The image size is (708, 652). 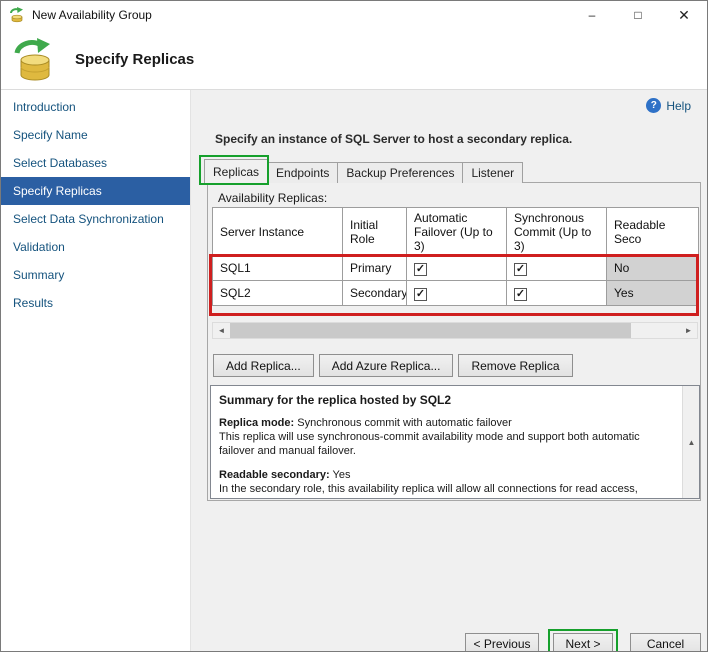 What do you see at coordinates (502, 642) in the screenshot?
I see `previous-button: < Previous` at bounding box center [502, 642].